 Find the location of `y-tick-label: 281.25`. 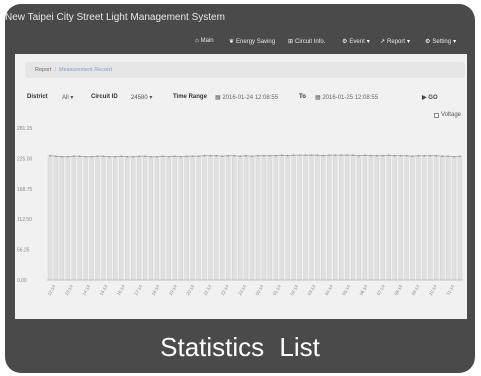

y-tick-label: 281.25 is located at coordinates (25, 129).